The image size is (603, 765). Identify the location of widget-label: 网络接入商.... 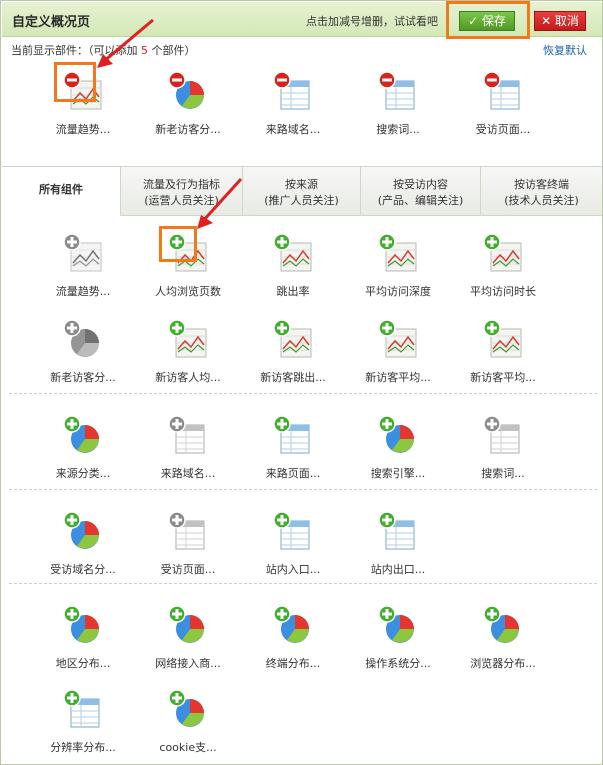
(188, 663).